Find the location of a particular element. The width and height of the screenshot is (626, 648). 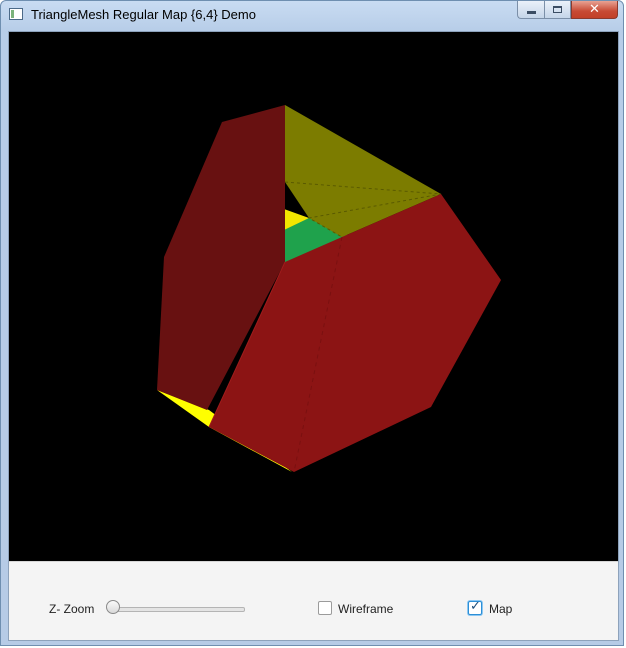

window-title: TriangleMesh Regular Map {6,4} Demo is located at coordinates (143, 14).